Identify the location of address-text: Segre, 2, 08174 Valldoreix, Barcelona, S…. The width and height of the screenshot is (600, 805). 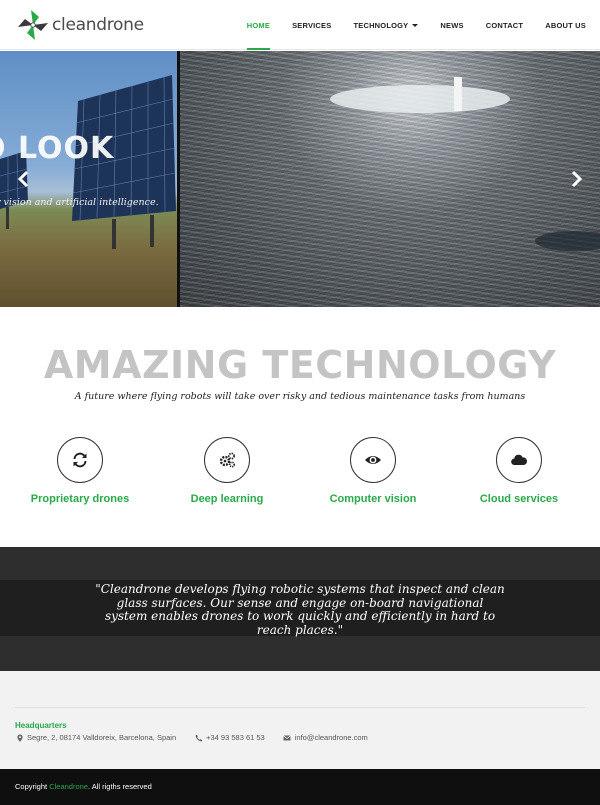
(102, 737).